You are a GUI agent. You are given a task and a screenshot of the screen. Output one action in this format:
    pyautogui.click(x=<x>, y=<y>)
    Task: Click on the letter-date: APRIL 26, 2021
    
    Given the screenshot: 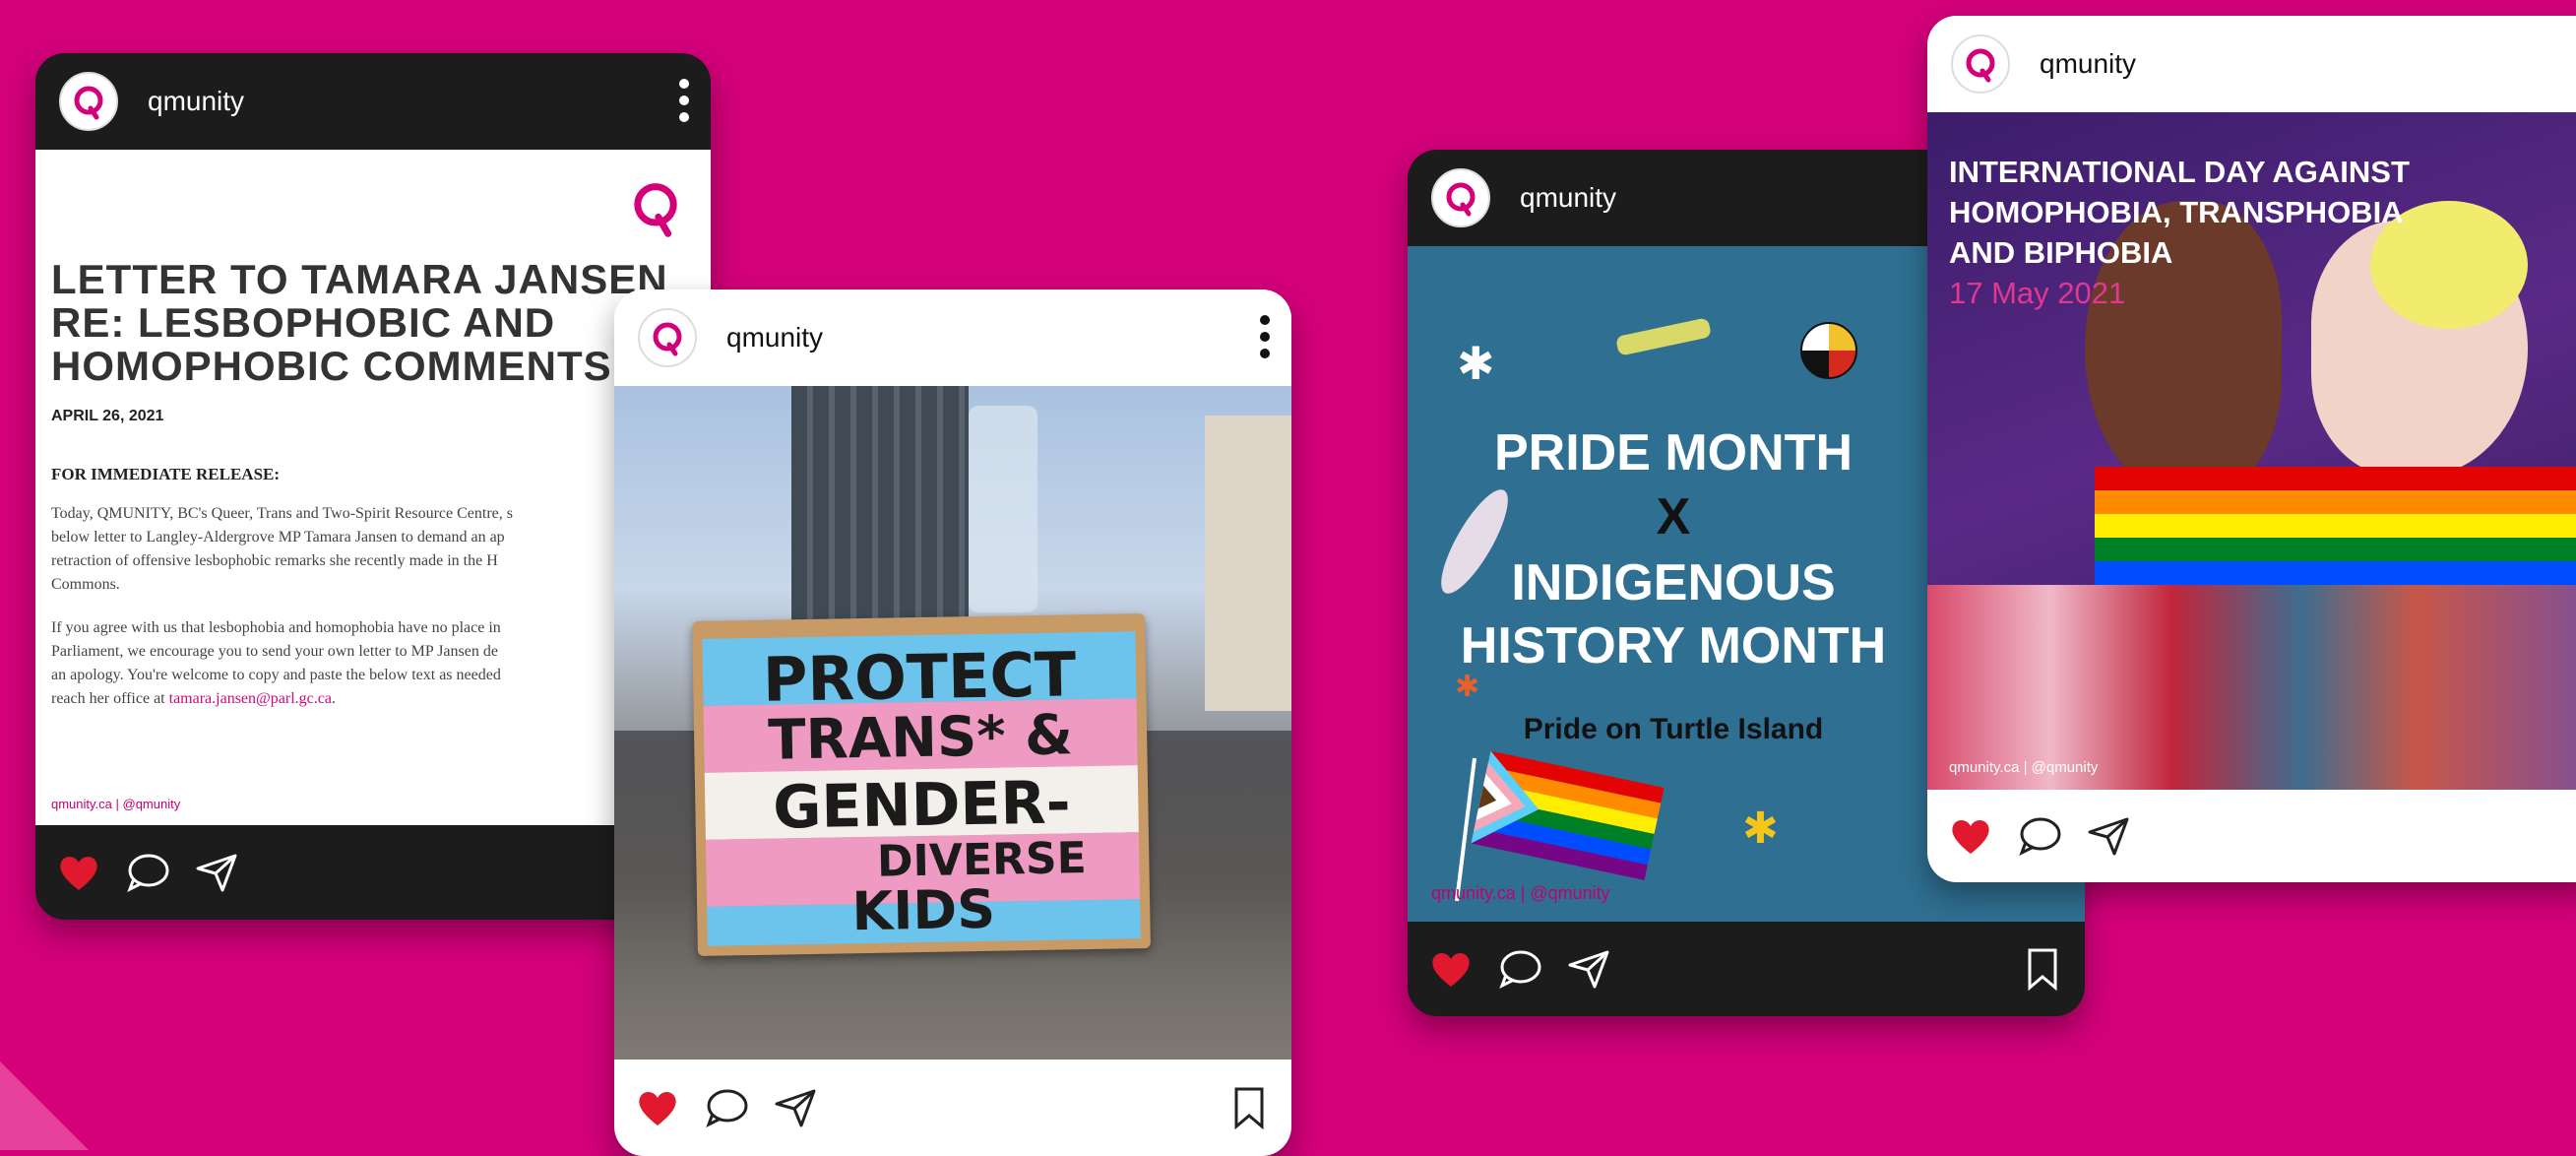 What is the action you would take?
    pyautogui.click(x=107, y=416)
    